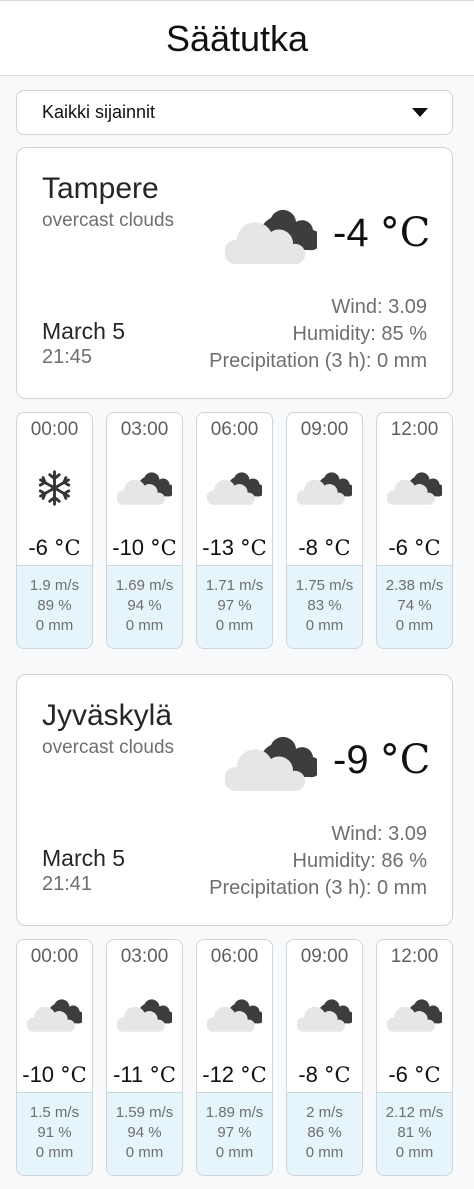  Describe the element at coordinates (234, 112) in the screenshot. I see `location-select: Kaikki sijainnit` at that location.